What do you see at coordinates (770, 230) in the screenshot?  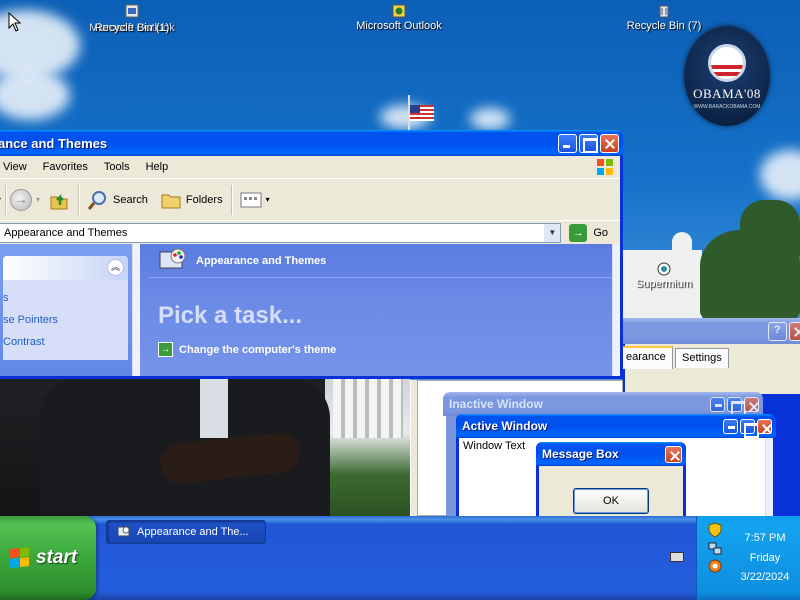 I see `tree` at bounding box center [770, 230].